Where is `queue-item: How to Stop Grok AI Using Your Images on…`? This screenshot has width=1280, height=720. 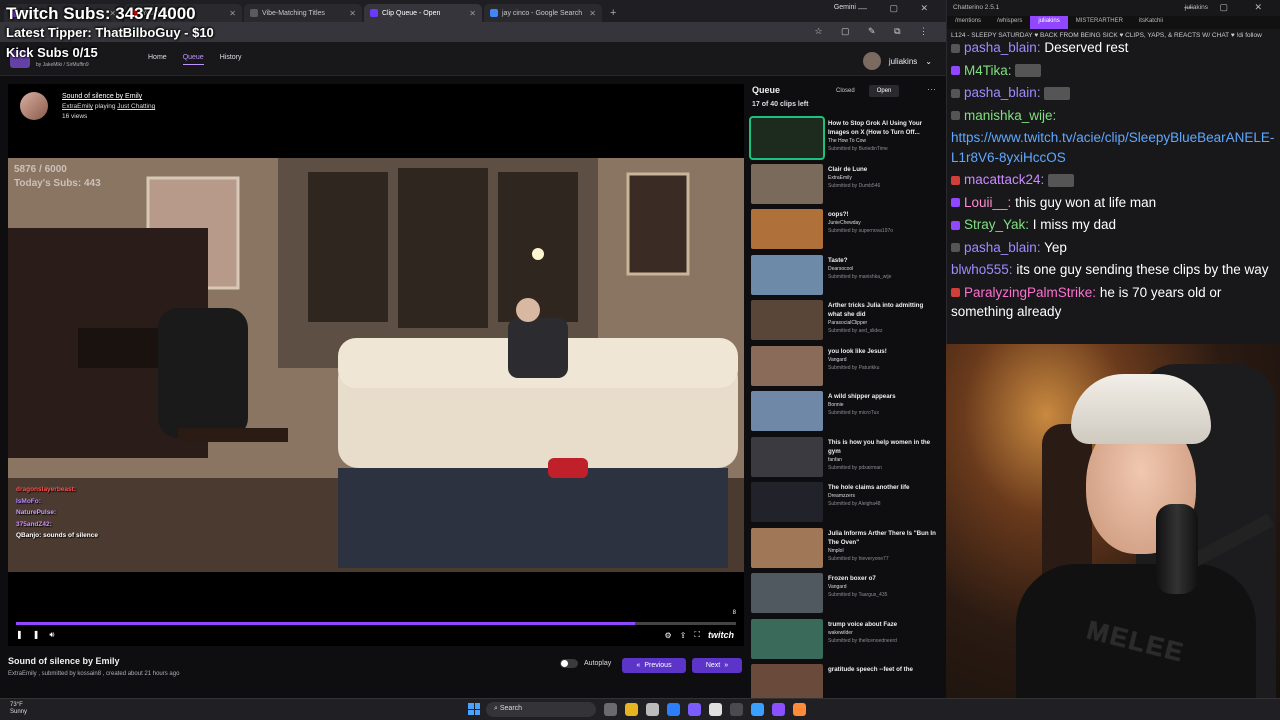 queue-item: How to Stop Grok AI Using Your Images on… is located at coordinates (844, 139).